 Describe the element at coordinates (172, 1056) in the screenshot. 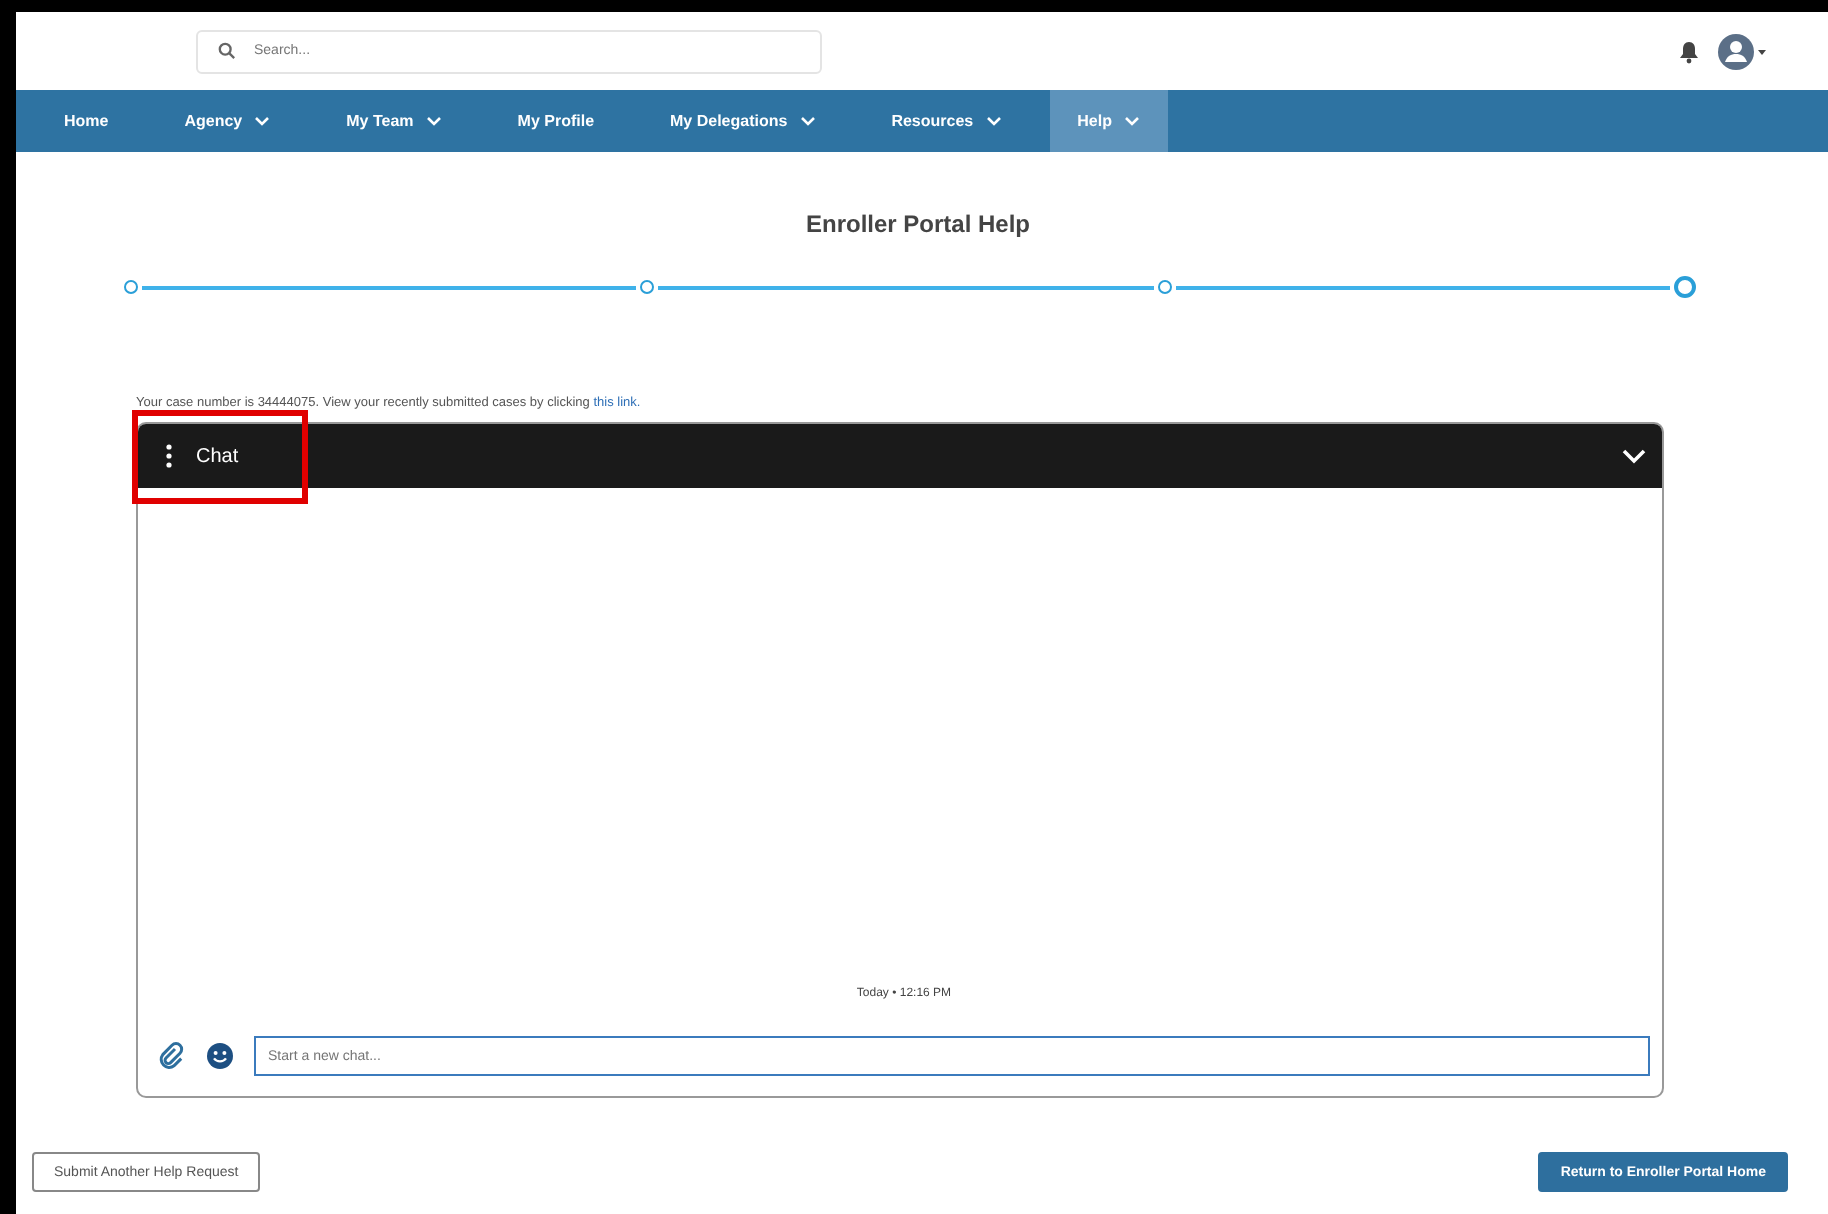

I see `paperclip-icon` at that location.